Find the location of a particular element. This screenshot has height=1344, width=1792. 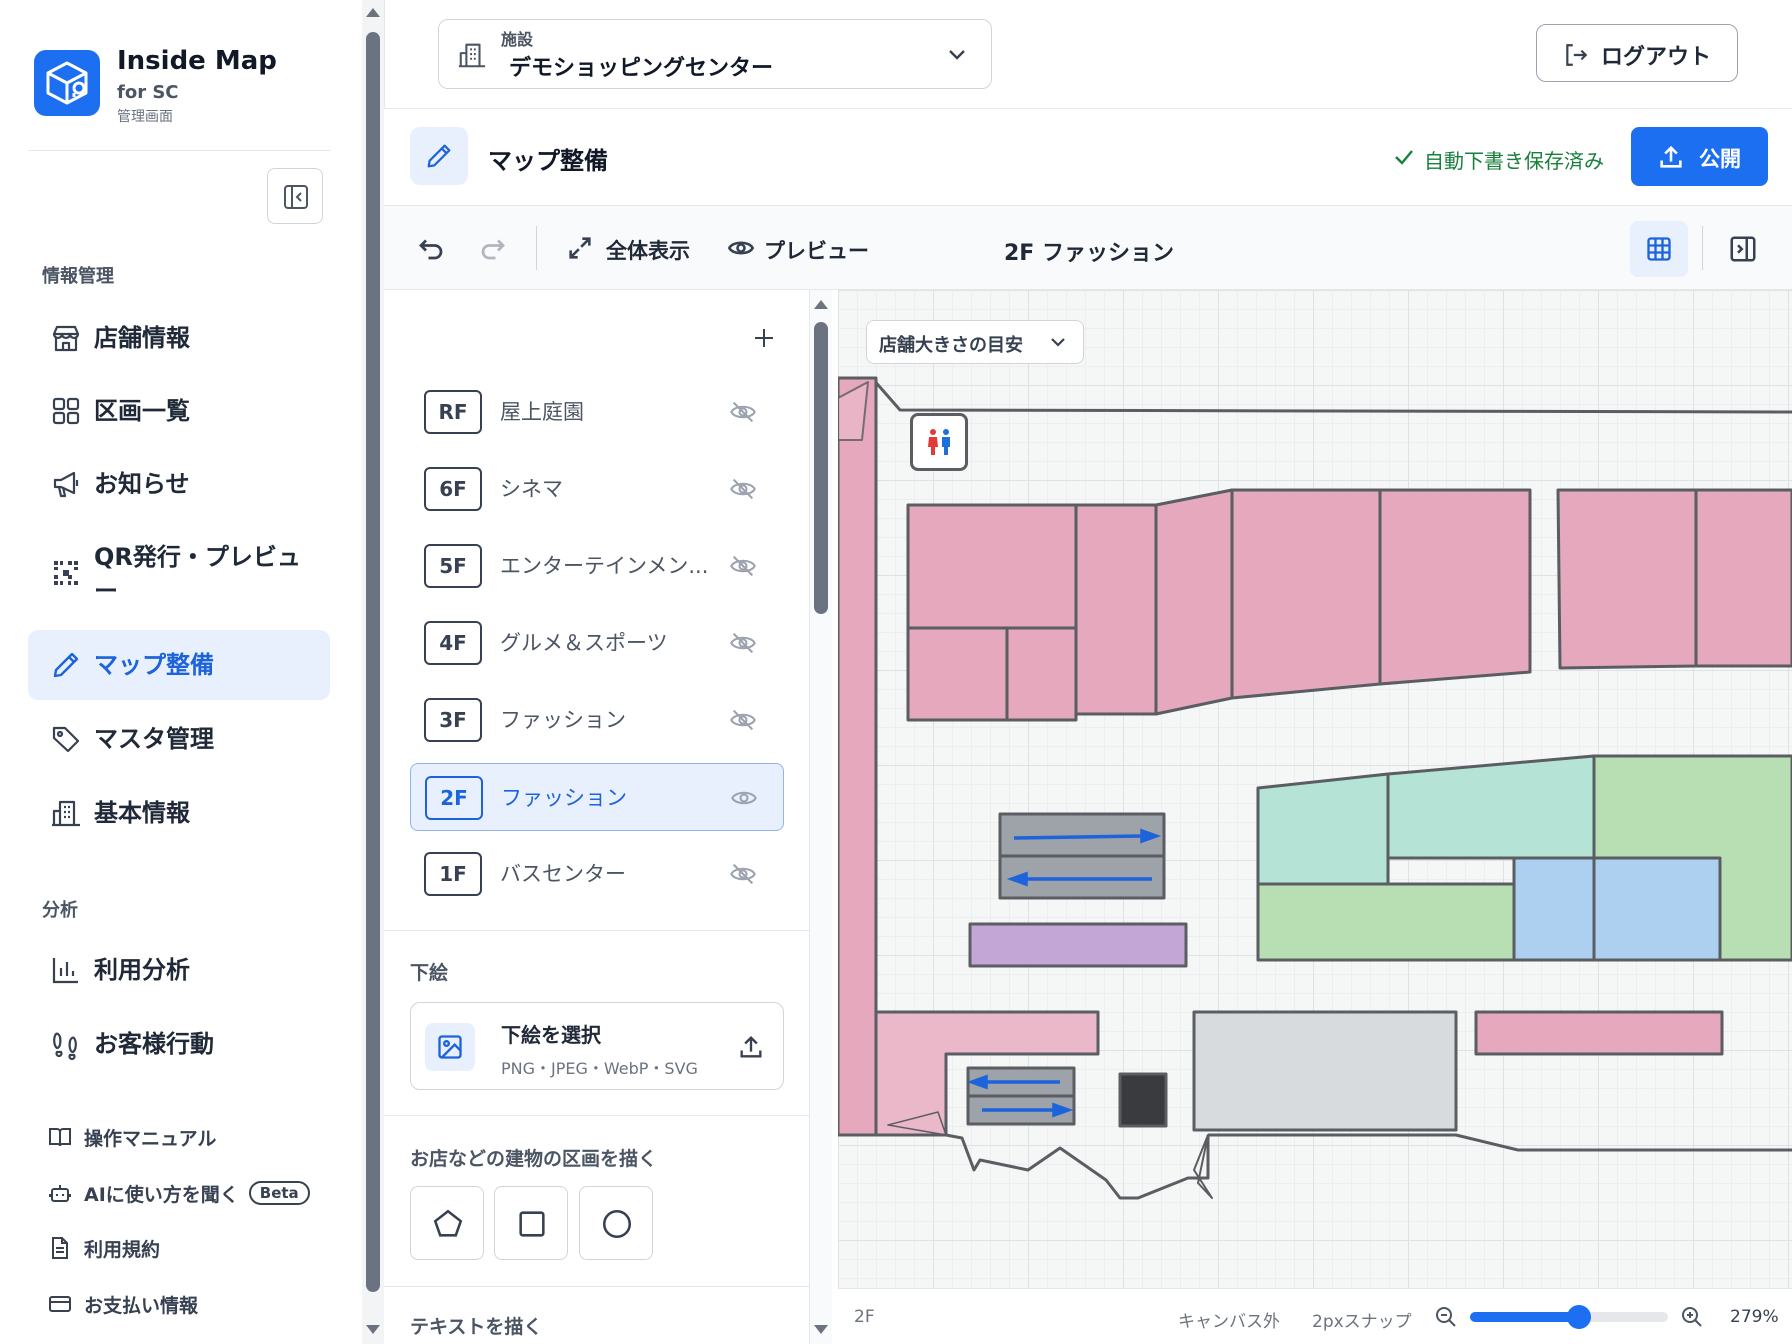

floor-row: RF 屋上庭園 is located at coordinates (597, 412).